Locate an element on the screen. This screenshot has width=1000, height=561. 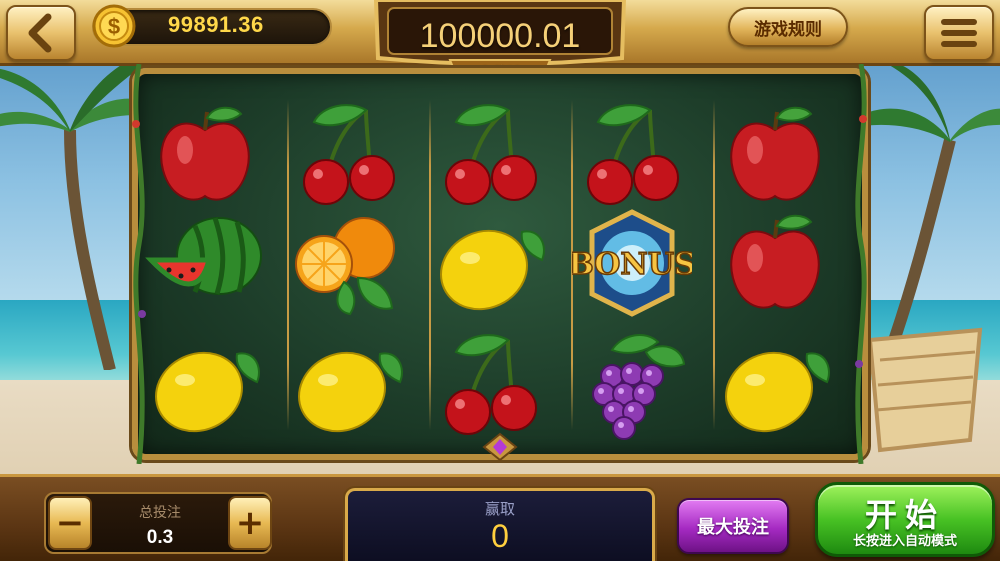
dollar-coin-icon: $ is located at coordinates (114, 26).